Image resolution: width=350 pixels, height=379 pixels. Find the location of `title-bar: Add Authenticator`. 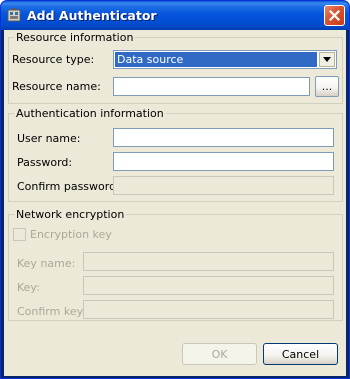

title-bar: Add Authenticator is located at coordinates (175, 15).